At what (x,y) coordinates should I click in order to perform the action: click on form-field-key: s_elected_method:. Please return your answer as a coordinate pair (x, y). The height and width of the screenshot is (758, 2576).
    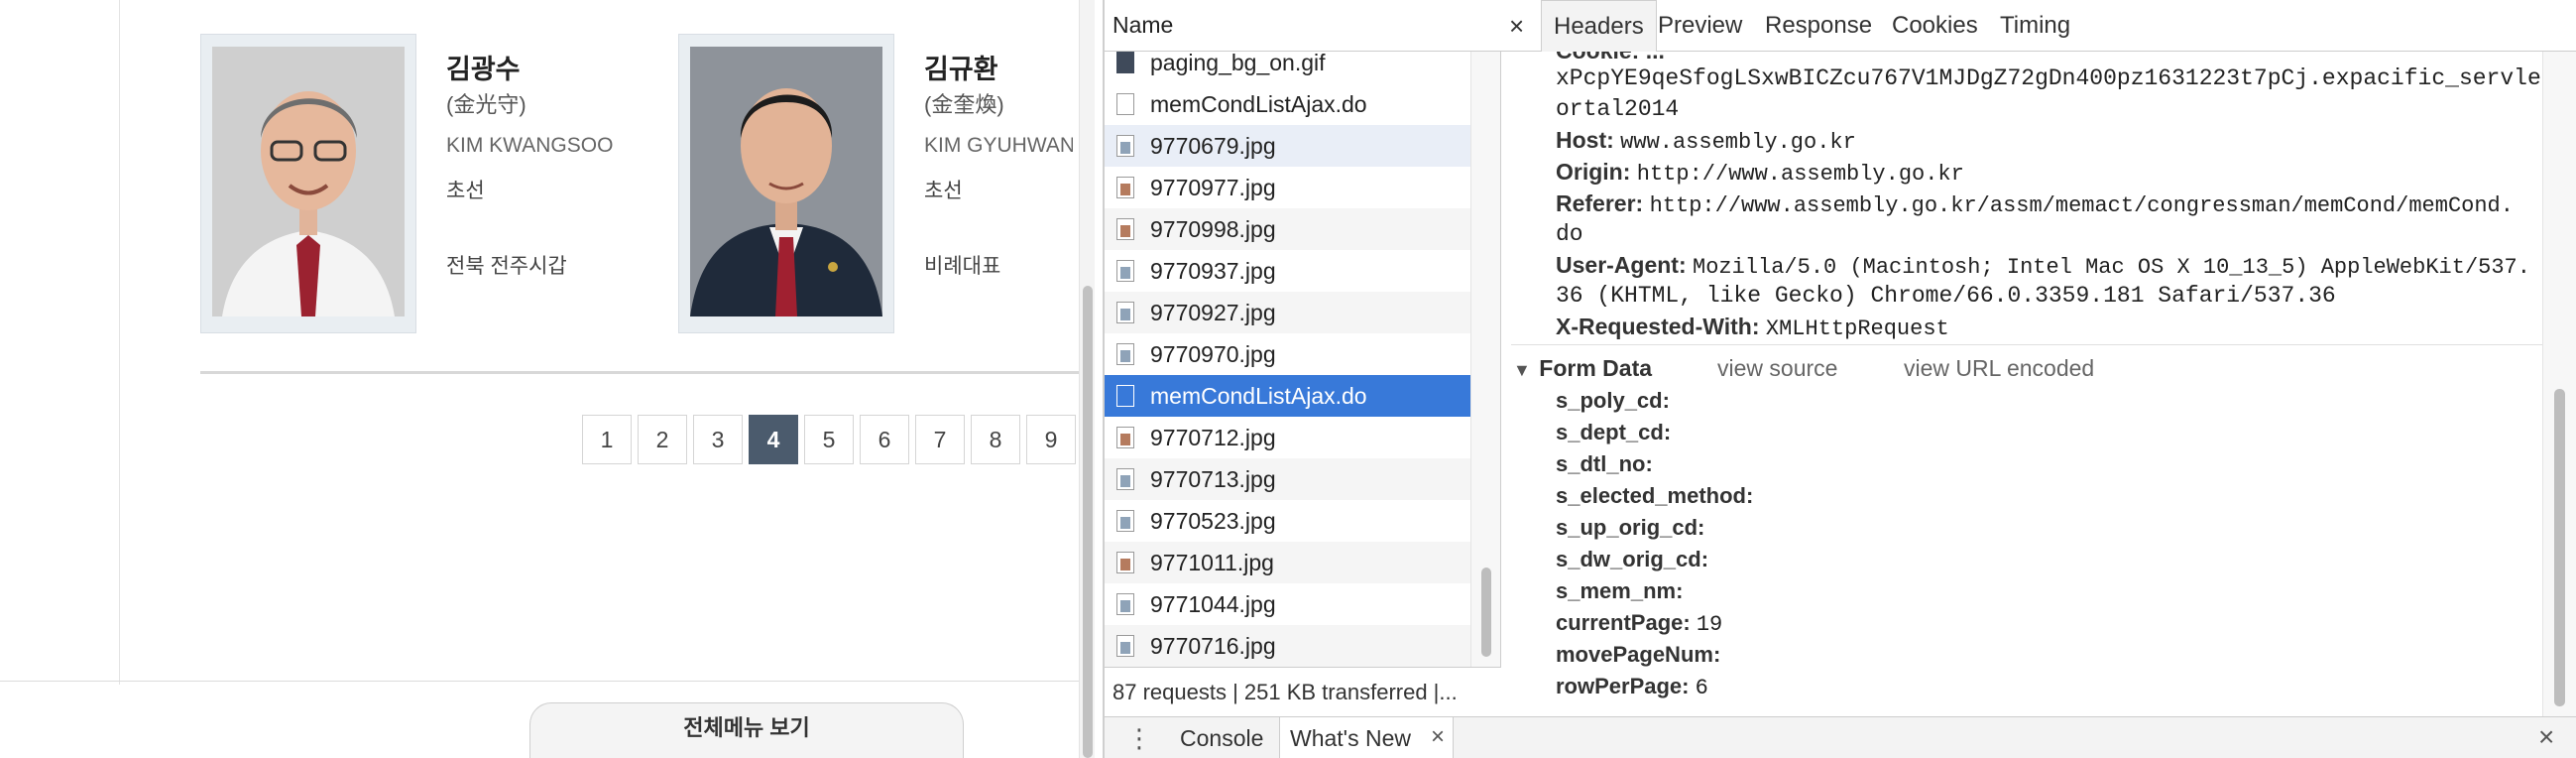
    Looking at the image, I should click on (1655, 495).